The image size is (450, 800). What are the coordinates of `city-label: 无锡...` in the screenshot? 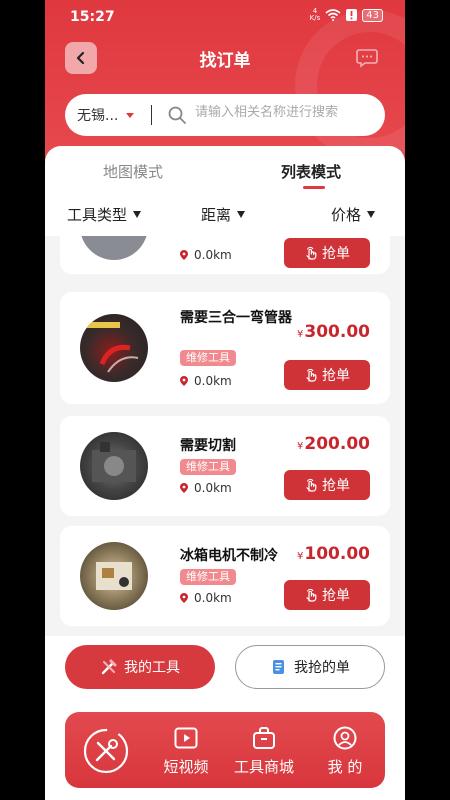 It's located at (98, 116).